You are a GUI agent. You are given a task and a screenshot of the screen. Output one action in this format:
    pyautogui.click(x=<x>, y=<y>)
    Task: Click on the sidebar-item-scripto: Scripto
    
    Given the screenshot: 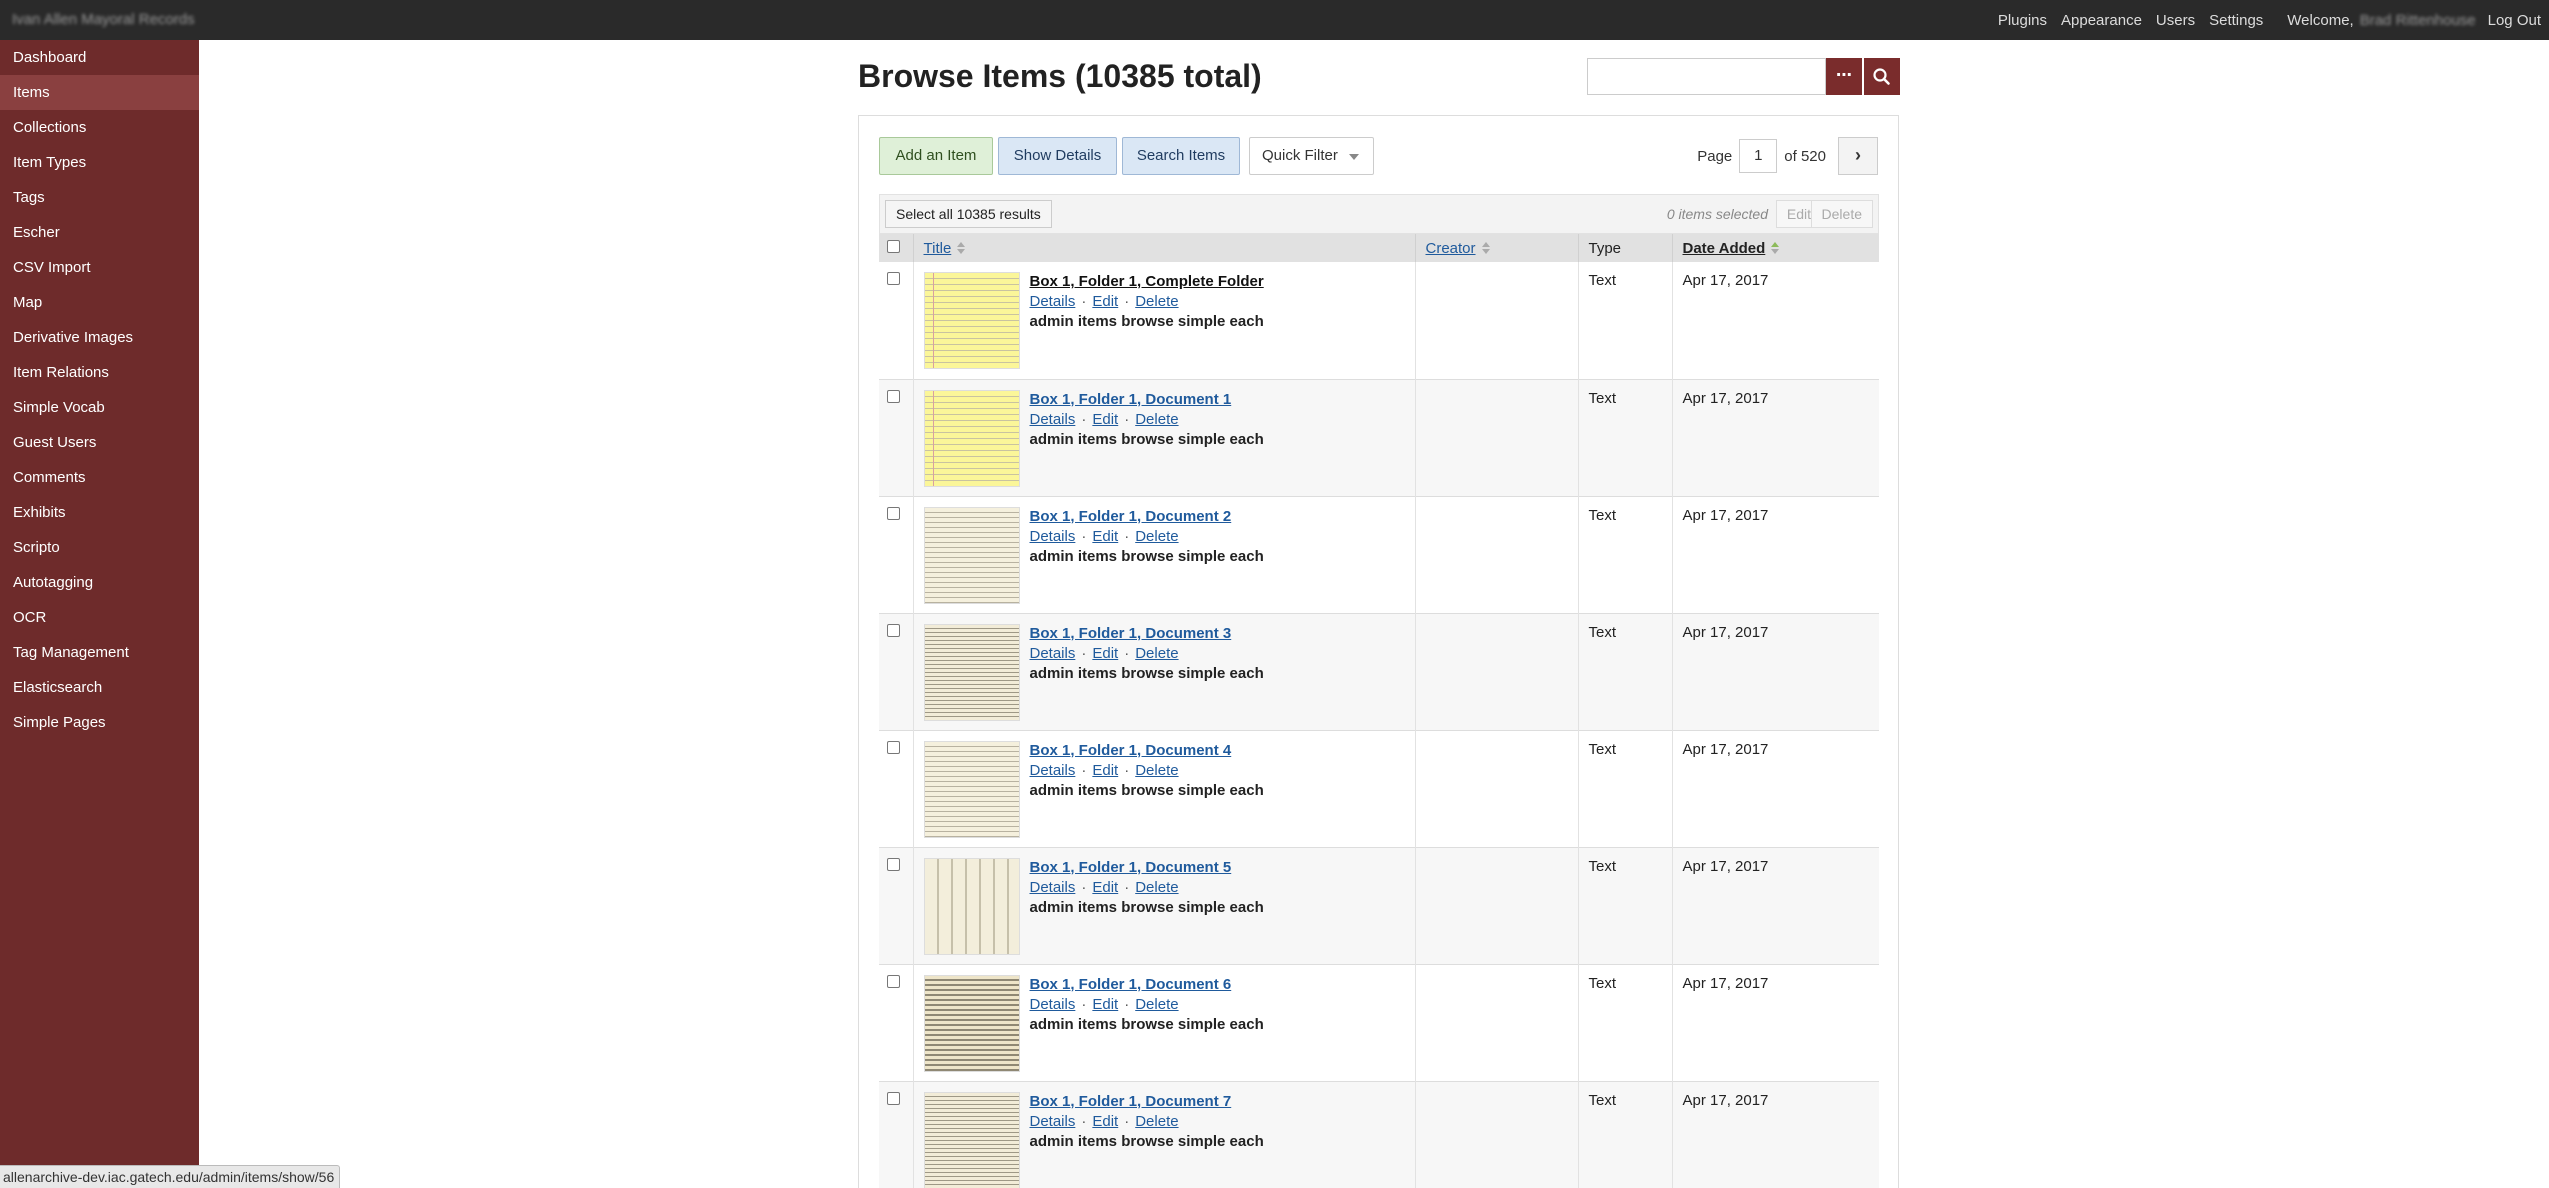 What is the action you would take?
    pyautogui.click(x=99, y=547)
    